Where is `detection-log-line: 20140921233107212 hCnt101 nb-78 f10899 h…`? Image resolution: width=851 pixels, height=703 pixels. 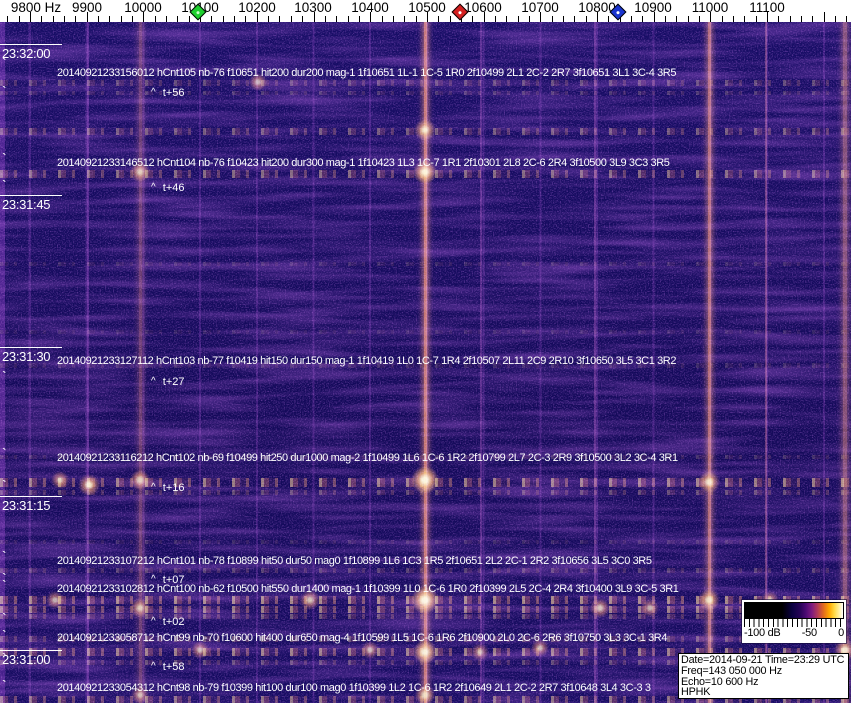
detection-log-line: 20140921233107212 hCnt101 nb-78 f10899 h… is located at coordinates (354, 561).